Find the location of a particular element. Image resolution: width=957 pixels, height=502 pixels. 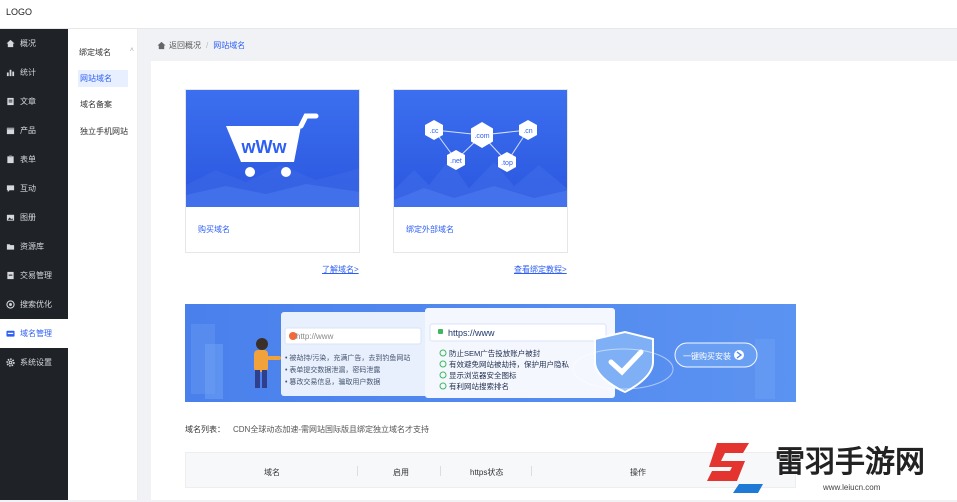

sidebar-item-products: 产品 is located at coordinates (34, 130).